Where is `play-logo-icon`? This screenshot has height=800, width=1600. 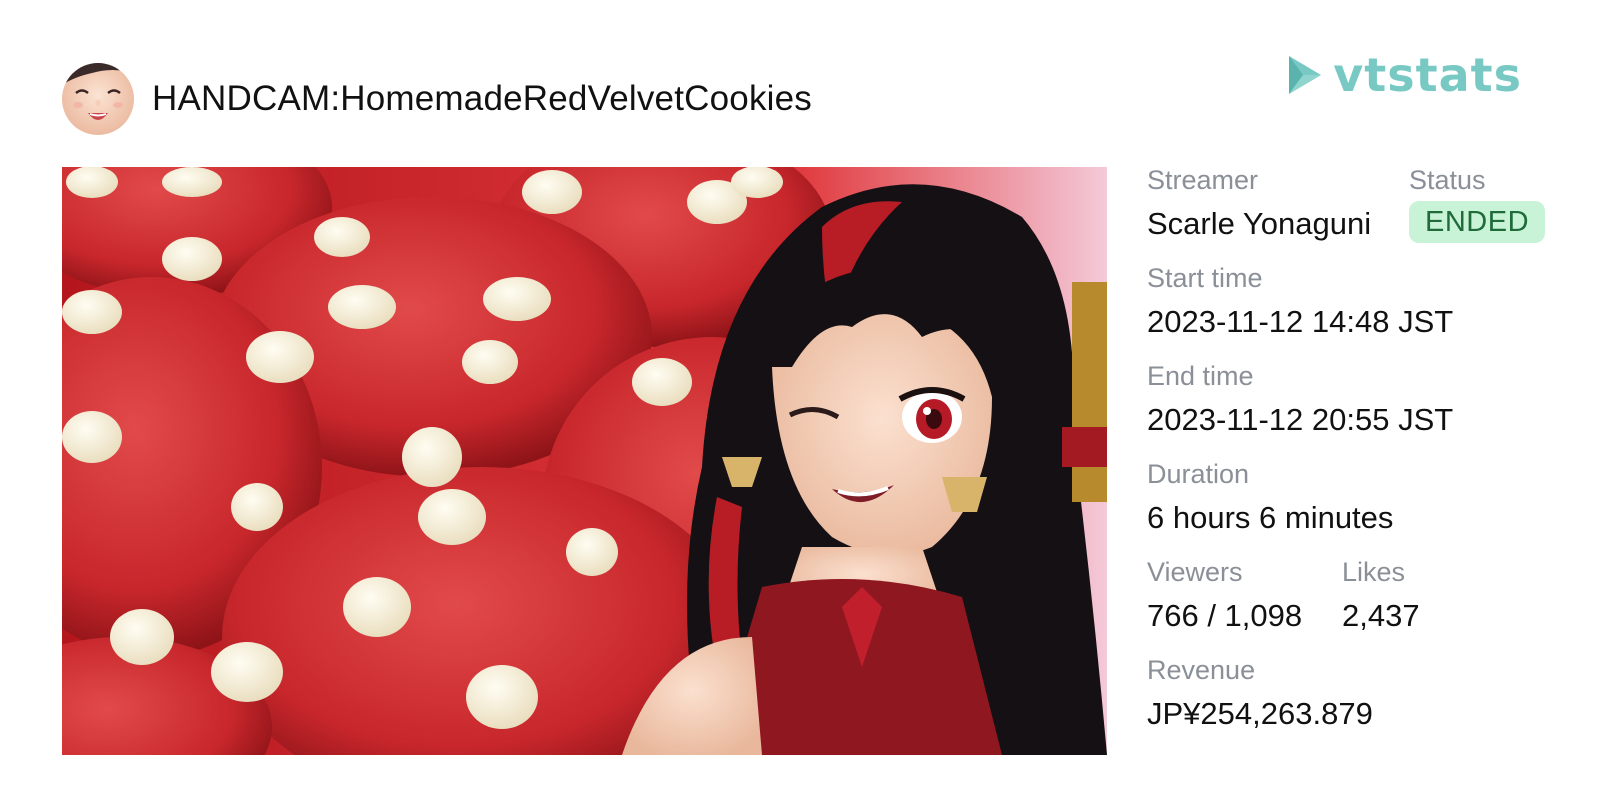 play-logo-icon is located at coordinates (1305, 75).